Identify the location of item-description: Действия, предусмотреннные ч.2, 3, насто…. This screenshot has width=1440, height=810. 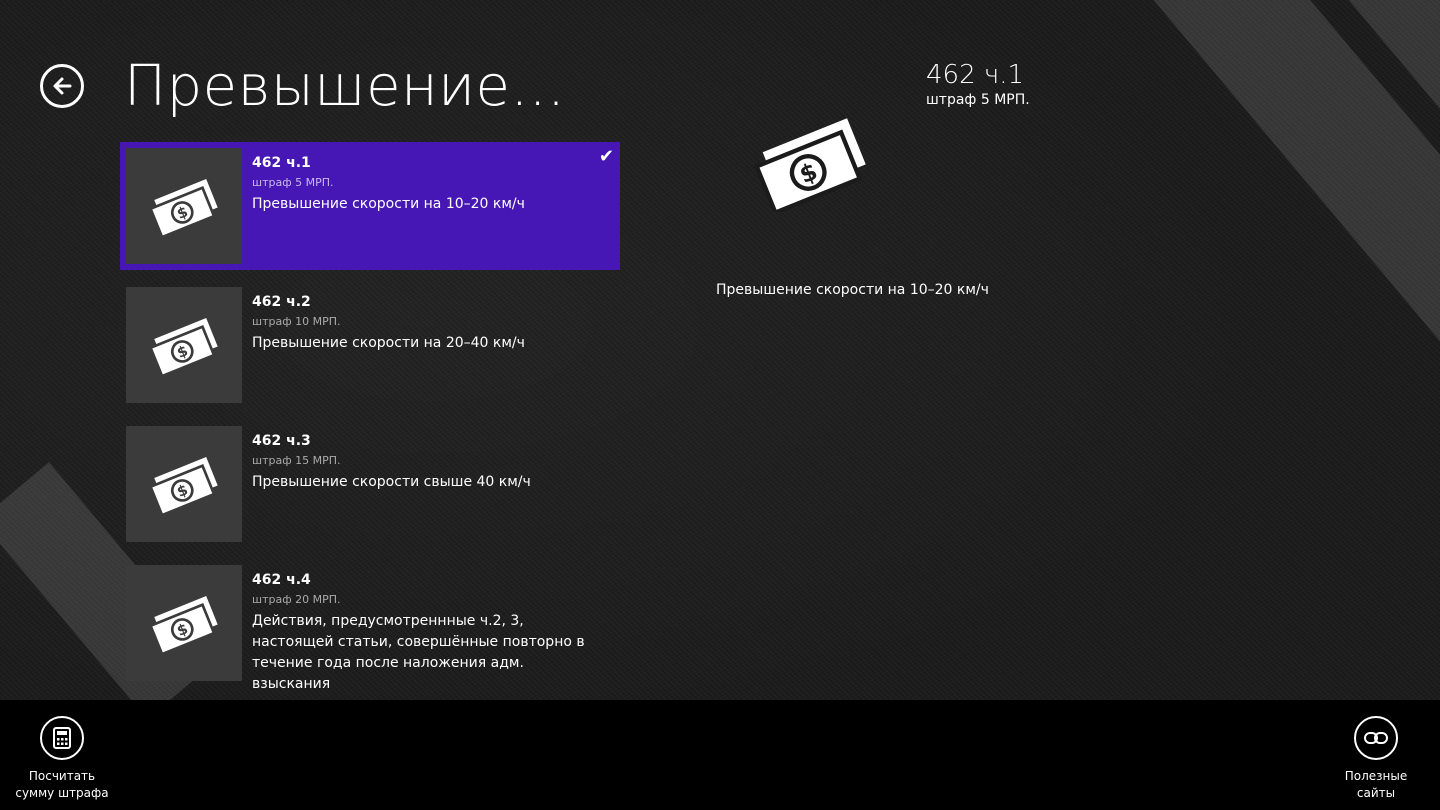
(418, 652).